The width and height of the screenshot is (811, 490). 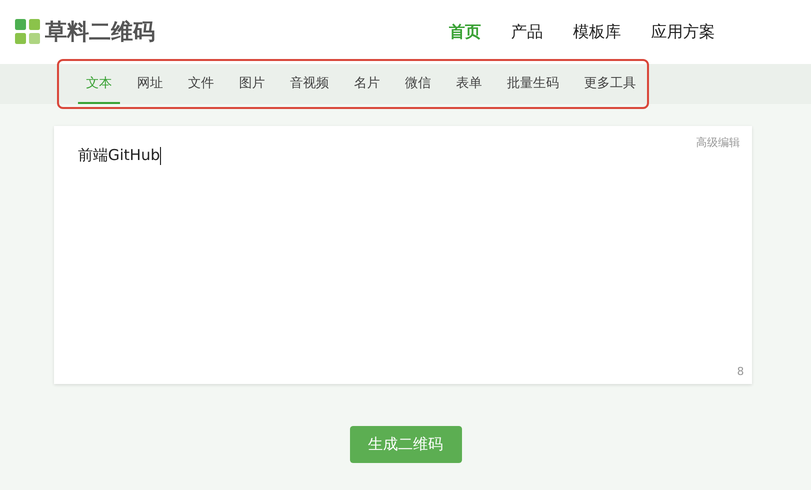 What do you see at coordinates (28, 32) in the screenshot?
I see `logo-icon` at bounding box center [28, 32].